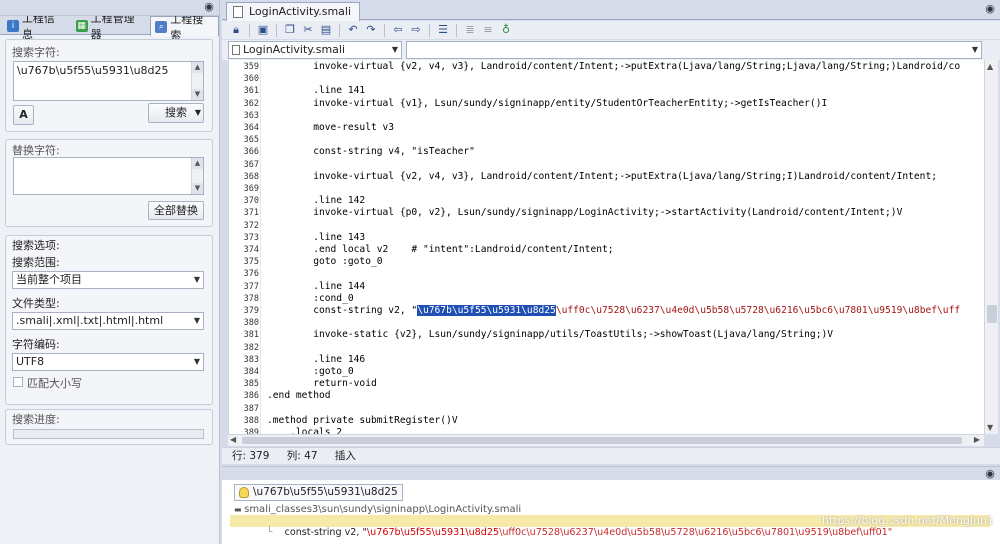 The height and width of the screenshot is (544, 1000). I want to click on code-line: .line 143, so click(316, 238).